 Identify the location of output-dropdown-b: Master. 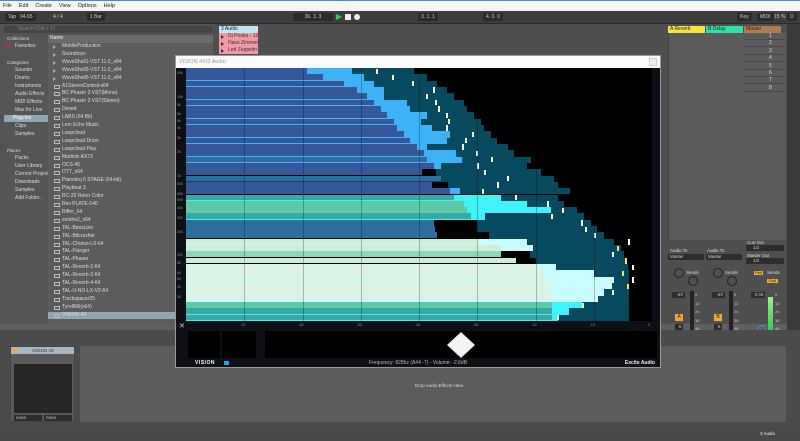
(724, 257).